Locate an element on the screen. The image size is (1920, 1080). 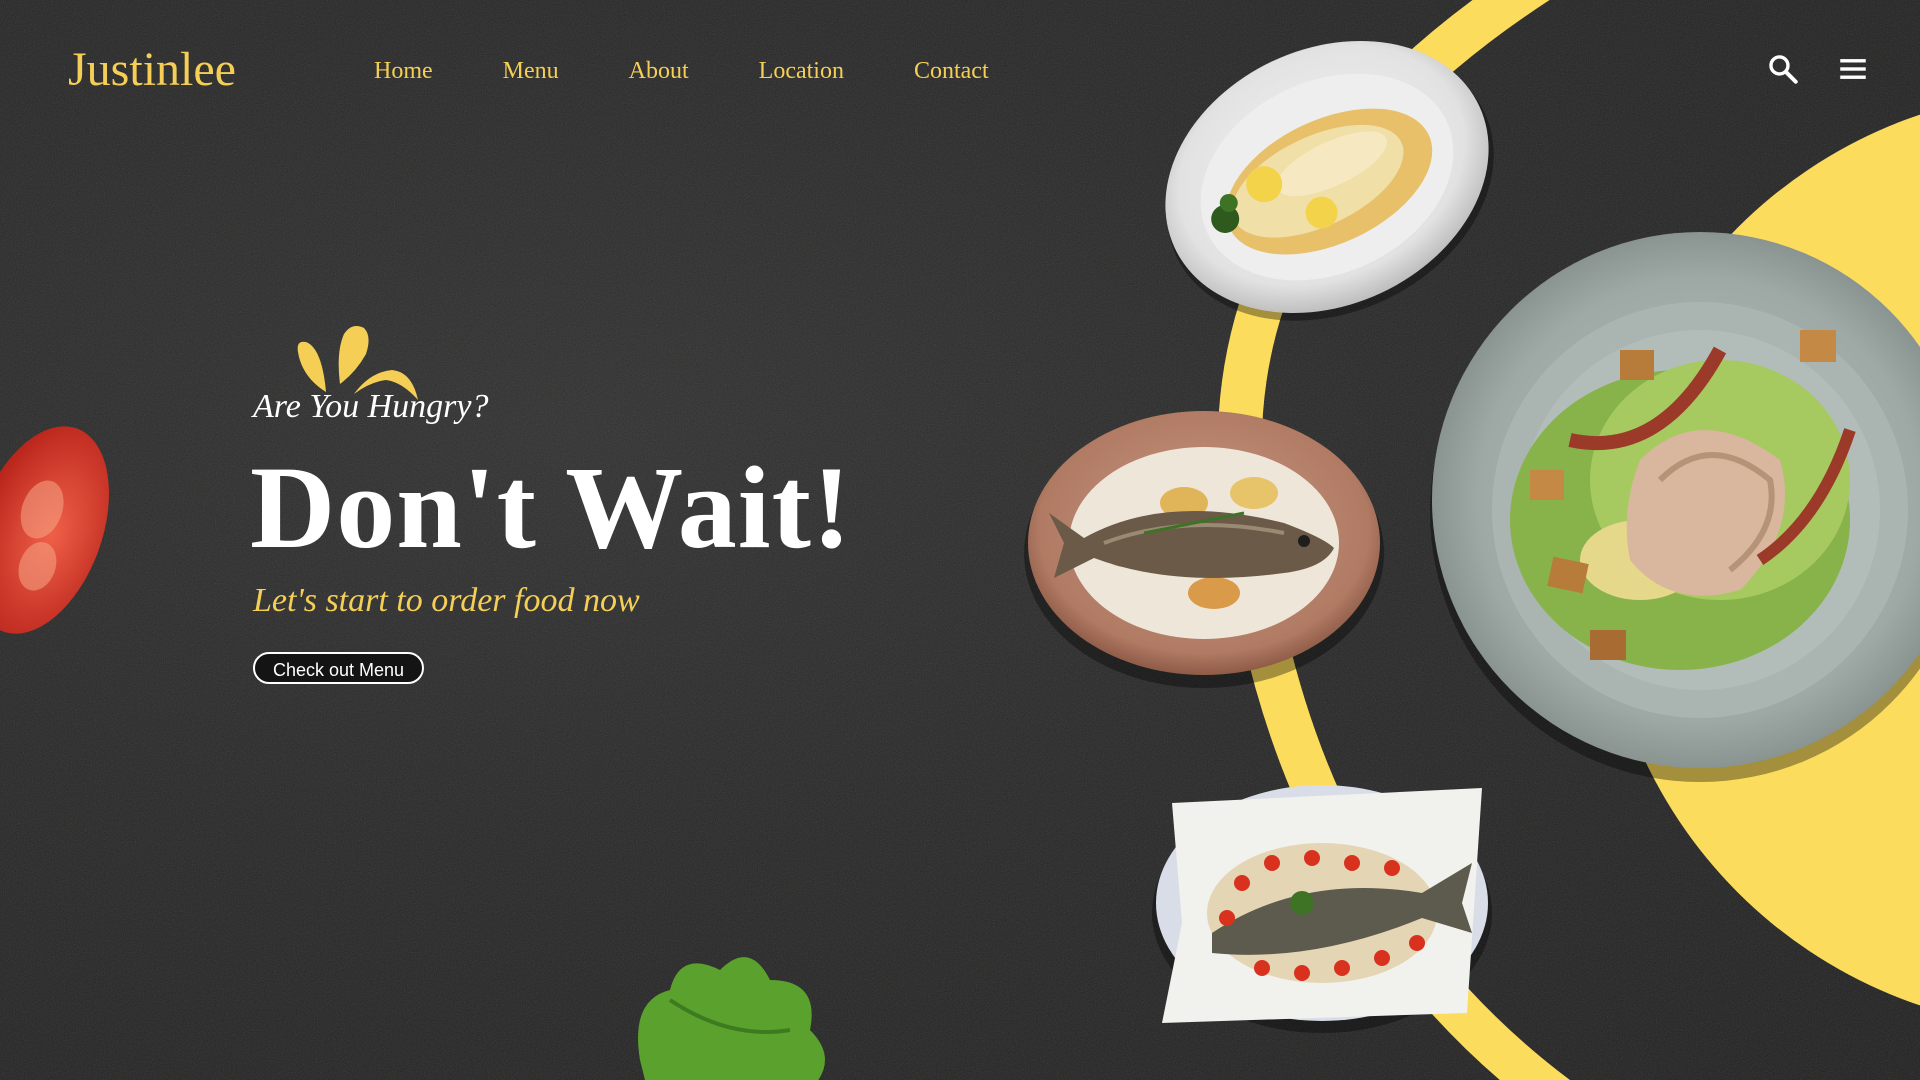
hero-subtitle: Let's start to order food now is located at coordinates (446, 600).